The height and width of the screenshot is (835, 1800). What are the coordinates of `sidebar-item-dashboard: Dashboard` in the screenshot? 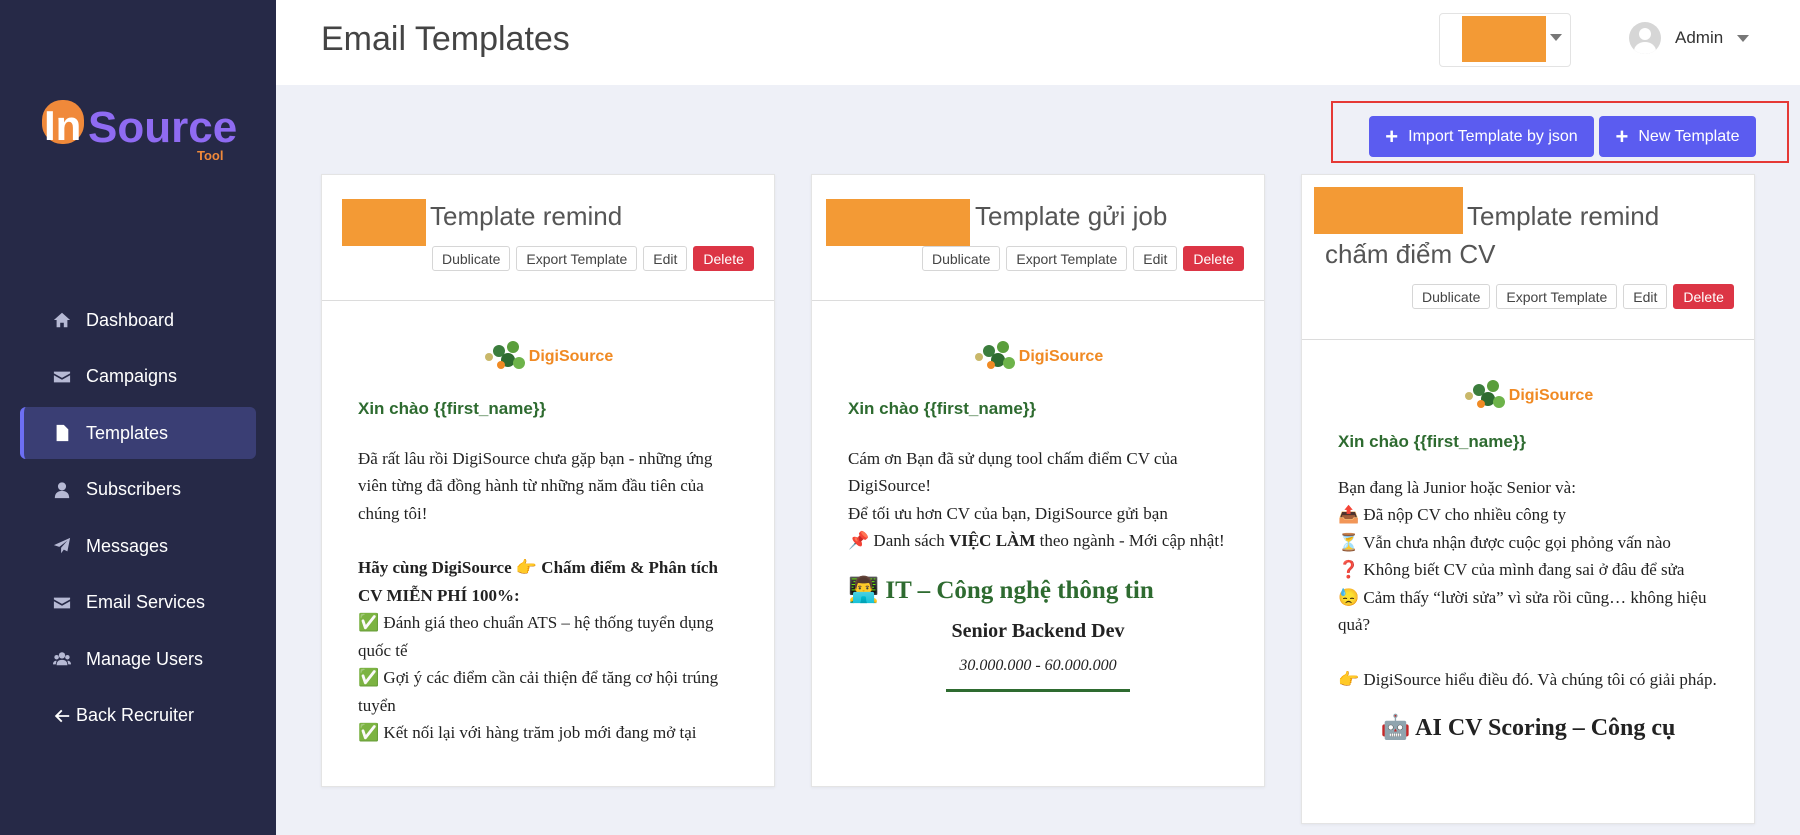 It's located at (138, 320).